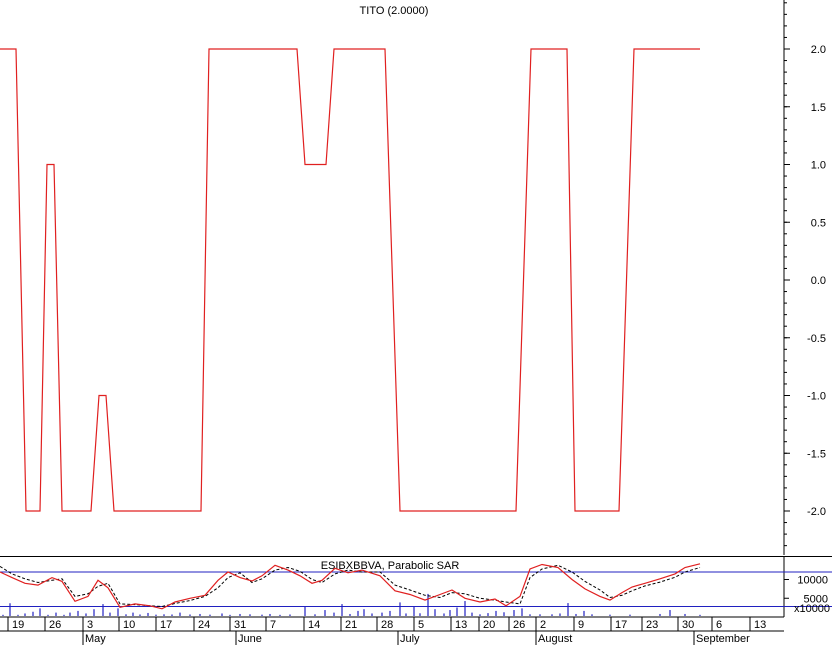 This screenshot has width=832, height=645. I want to click on y-tick-label: 1.5, so click(818, 108).